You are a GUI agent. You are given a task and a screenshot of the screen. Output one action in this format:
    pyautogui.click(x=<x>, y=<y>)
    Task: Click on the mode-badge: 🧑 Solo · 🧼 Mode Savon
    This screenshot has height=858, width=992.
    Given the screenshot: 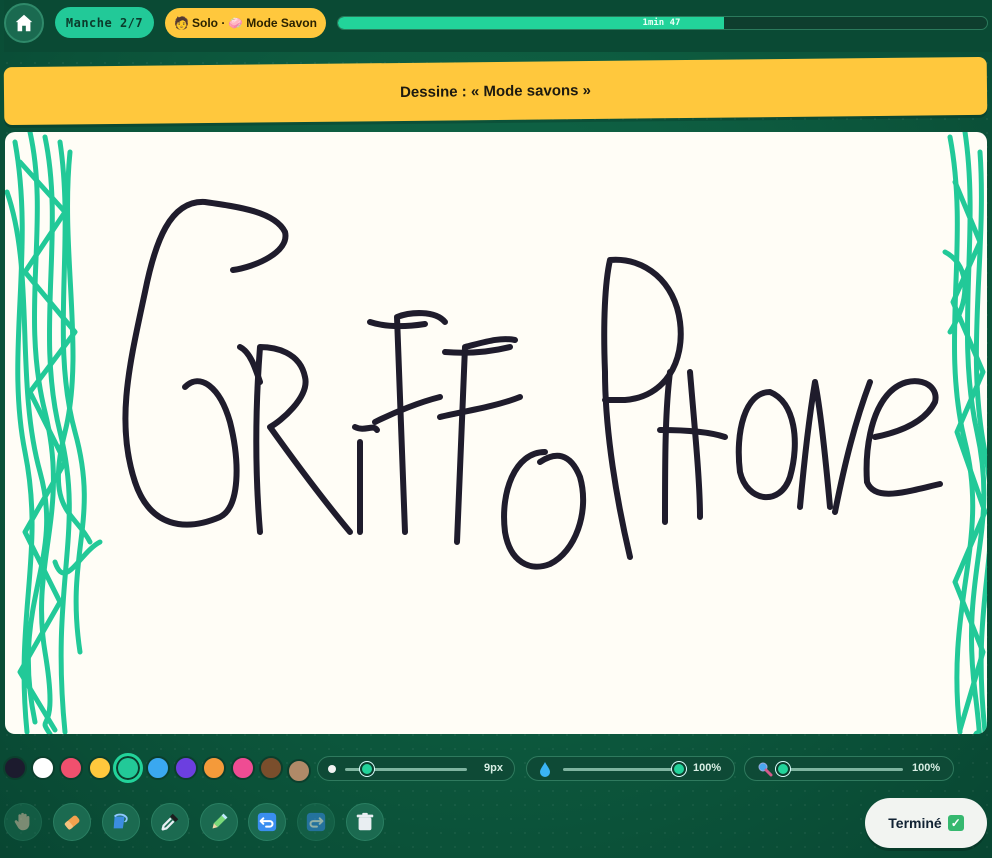 What is the action you would take?
    pyautogui.click(x=245, y=23)
    